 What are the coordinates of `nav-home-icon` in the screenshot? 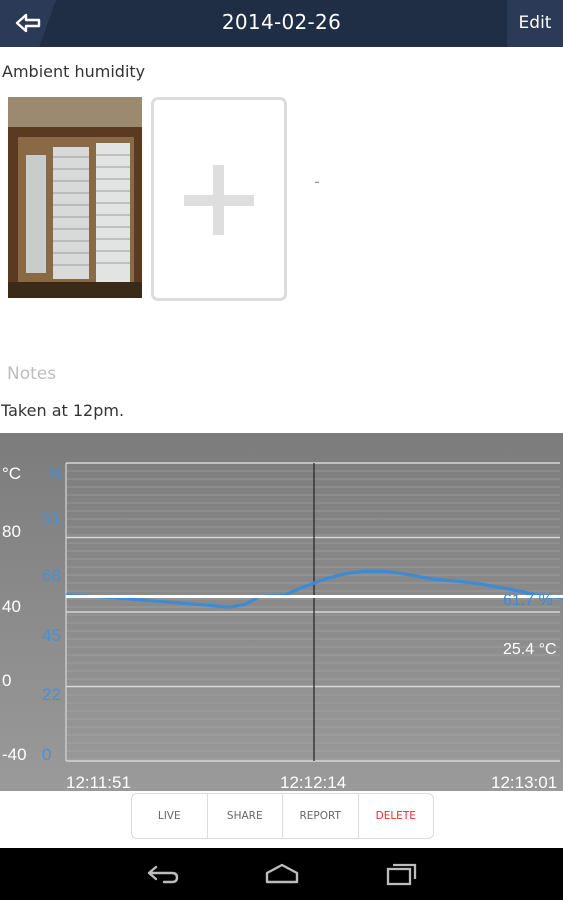 It's located at (282, 874).